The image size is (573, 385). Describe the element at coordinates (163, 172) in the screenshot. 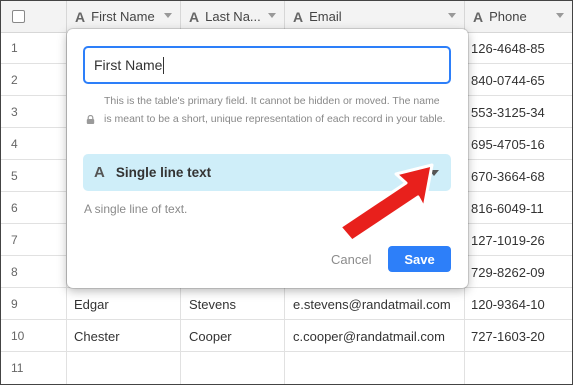

I see `field-type-label: Single line text` at that location.